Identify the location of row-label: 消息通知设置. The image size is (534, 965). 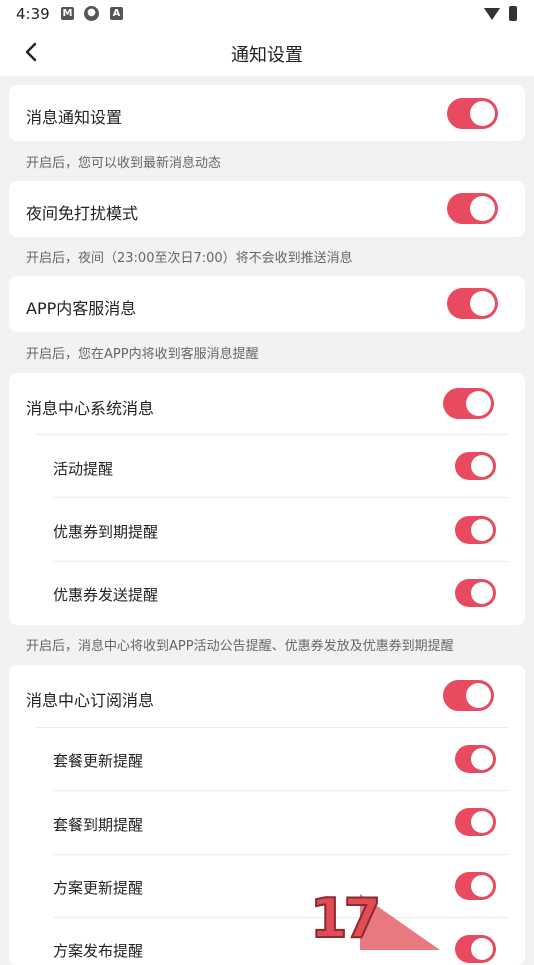
(74, 117).